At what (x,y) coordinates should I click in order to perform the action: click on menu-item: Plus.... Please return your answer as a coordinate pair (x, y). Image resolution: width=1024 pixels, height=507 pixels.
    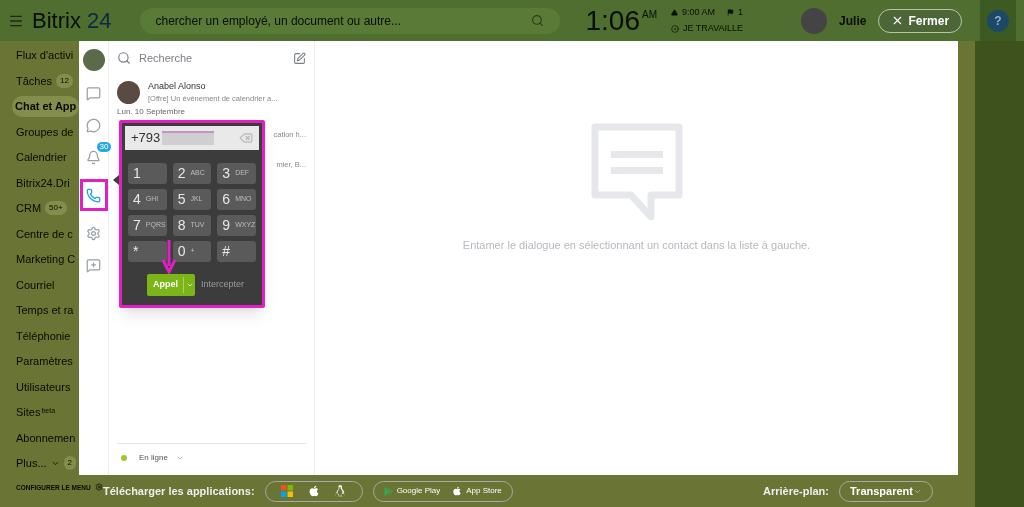
    Looking at the image, I should click on (31, 463).